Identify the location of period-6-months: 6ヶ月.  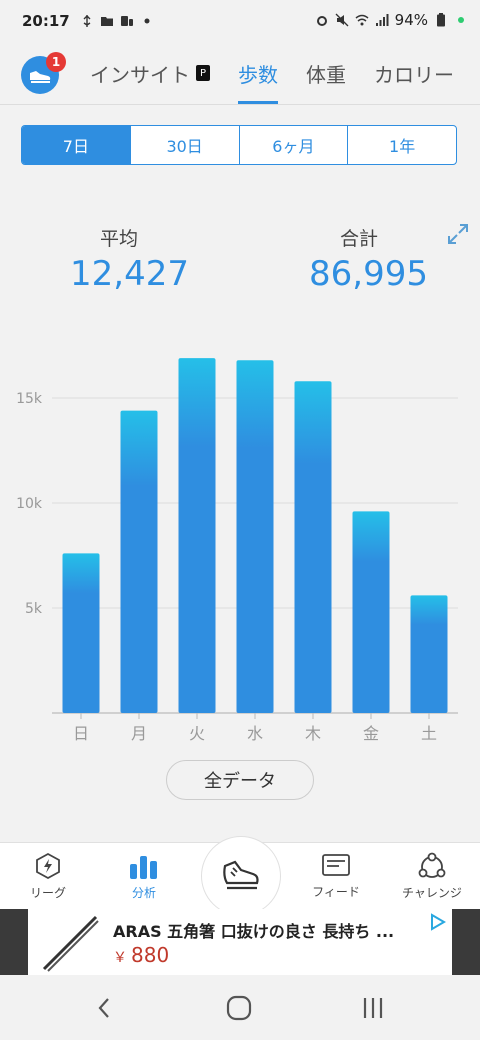
(294, 145).